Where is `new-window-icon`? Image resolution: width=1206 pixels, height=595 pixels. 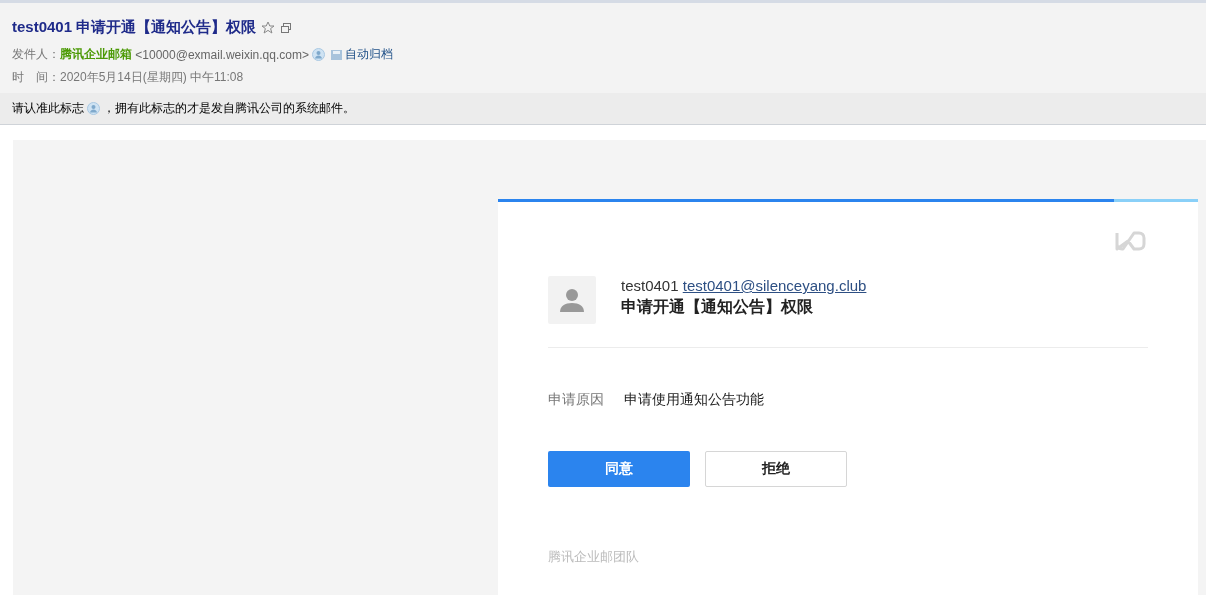 new-window-icon is located at coordinates (286, 27).